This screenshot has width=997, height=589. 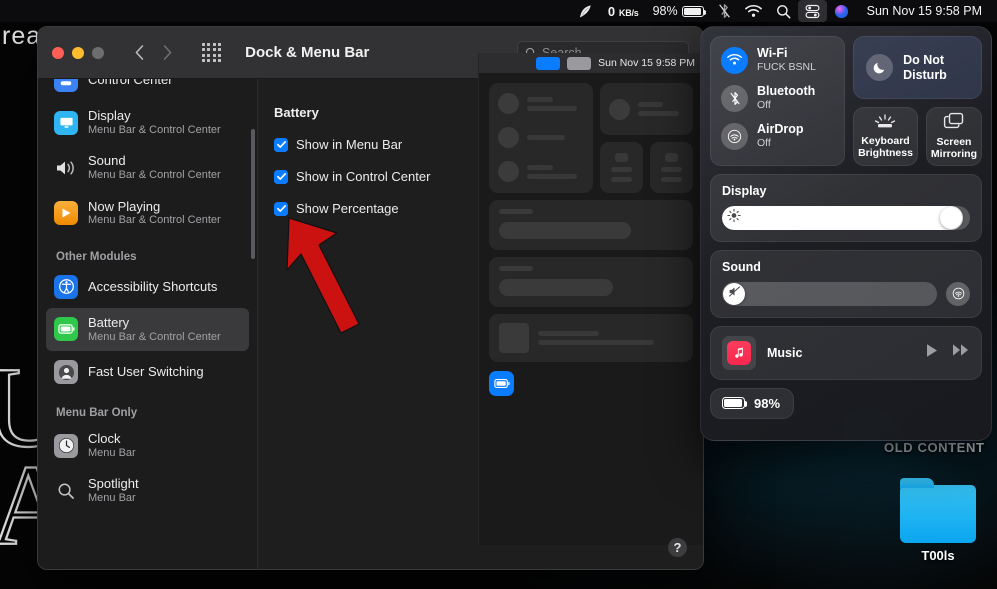 What do you see at coordinates (786, 67) in the screenshot?
I see `wifi-network-name: FUCK BSNL` at bounding box center [786, 67].